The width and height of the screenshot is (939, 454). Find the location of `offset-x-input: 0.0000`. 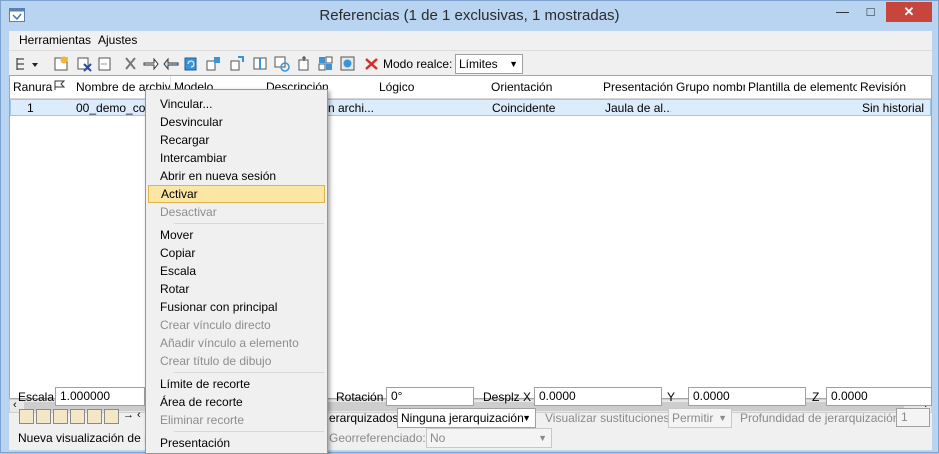

offset-x-input: 0.0000 is located at coordinates (598, 396).